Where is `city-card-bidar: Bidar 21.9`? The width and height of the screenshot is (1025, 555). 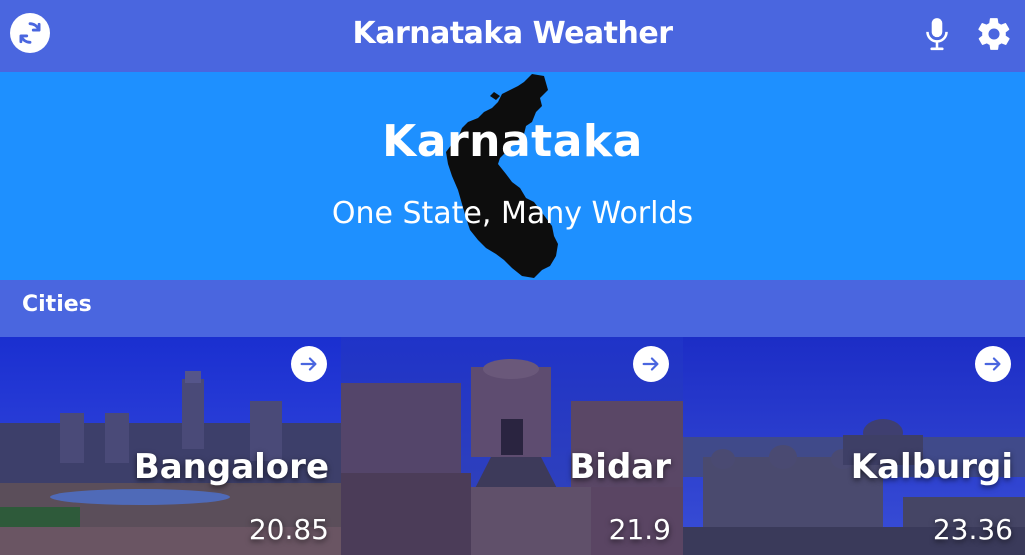 city-card-bidar: Bidar 21.9 is located at coordinates (512, 446).